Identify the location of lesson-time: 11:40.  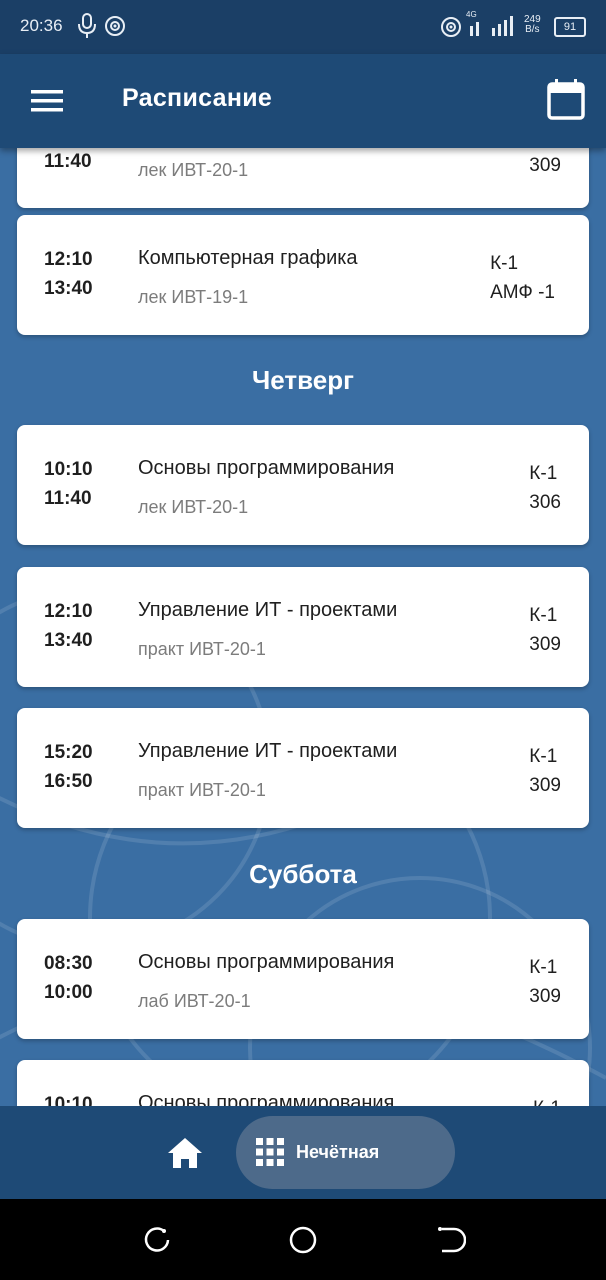
(68, 162).